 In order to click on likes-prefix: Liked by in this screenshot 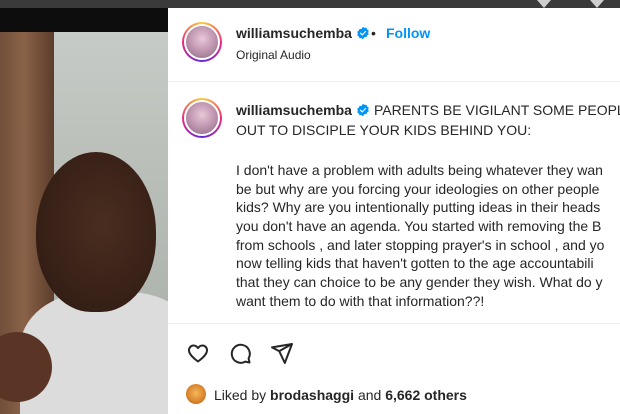, I will do `click(240, 395)`.